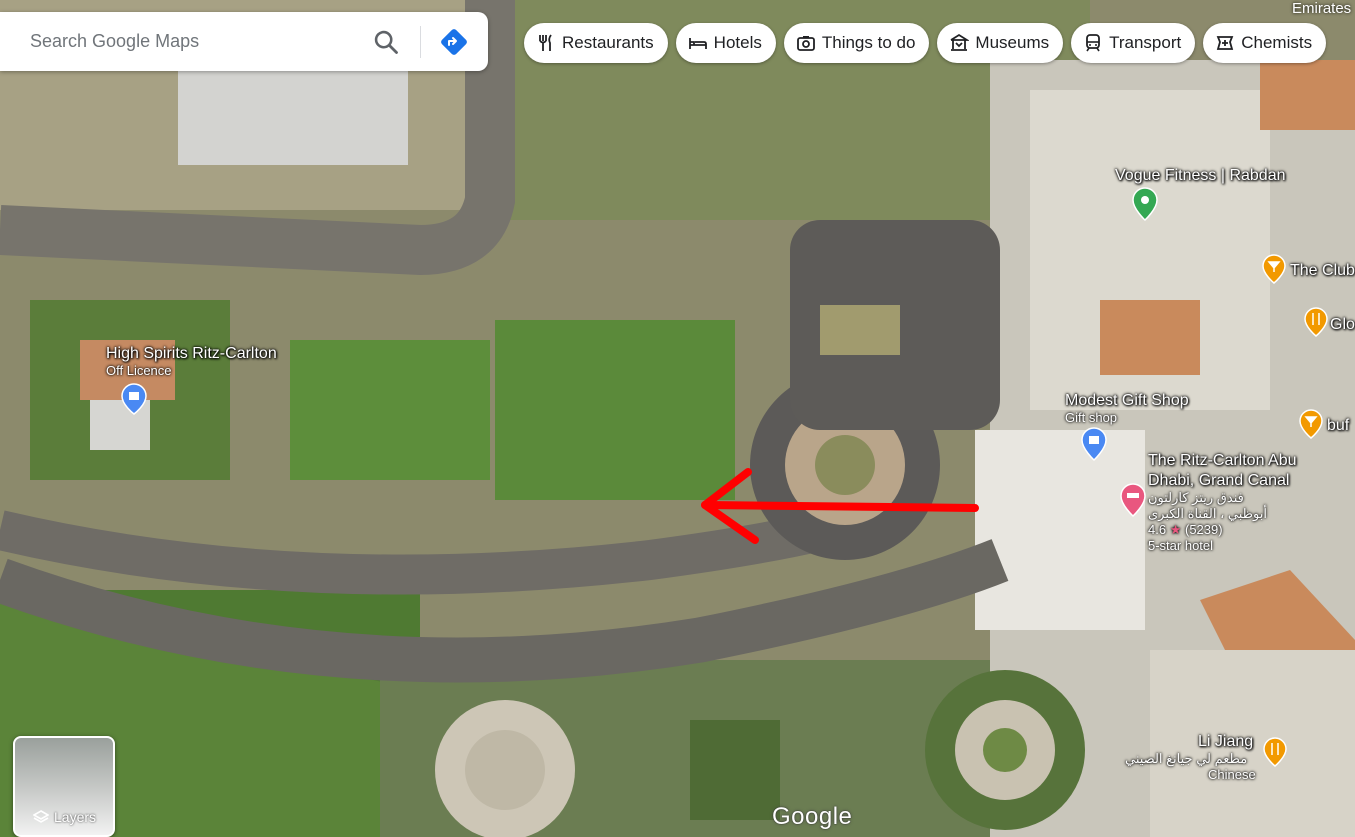 The width and height of the screenshot is (1355, 837). What do you see at coordinates (1145, 42) in the screenshot?
I see `chip-label: Transport` at bounding box center [1145, 42].